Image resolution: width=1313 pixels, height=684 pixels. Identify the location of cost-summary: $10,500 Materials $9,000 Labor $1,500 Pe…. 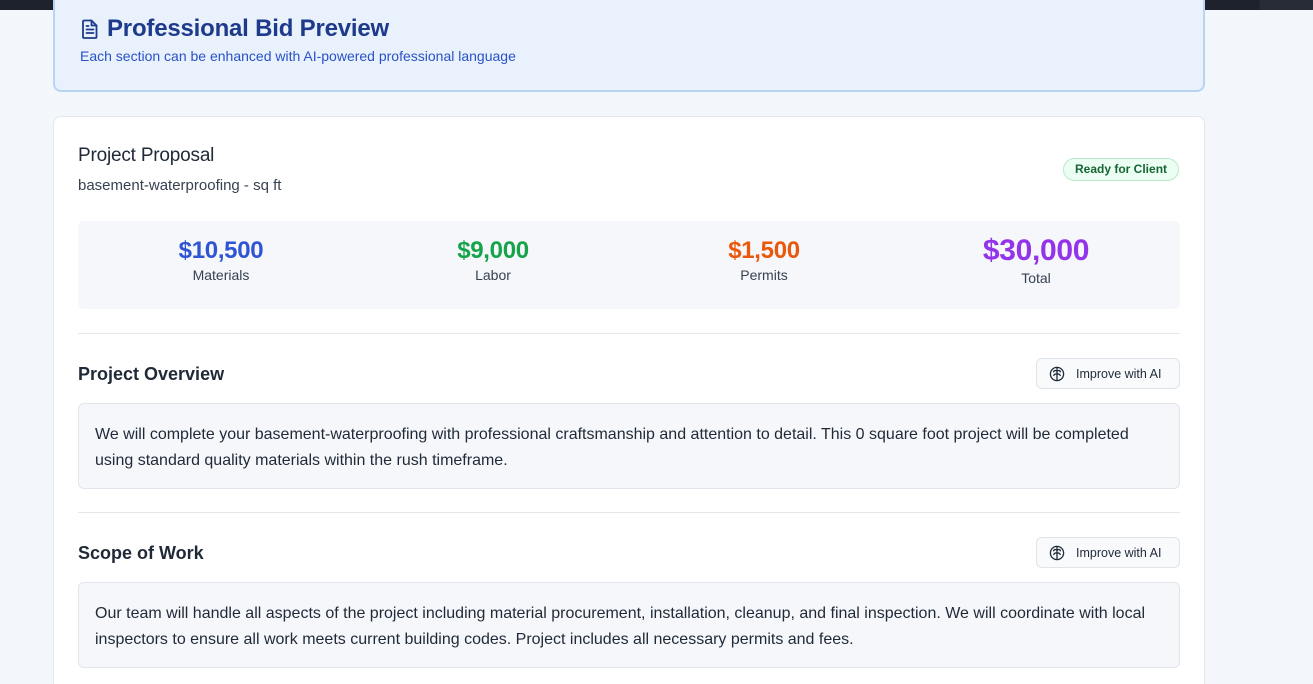
(629, 265).